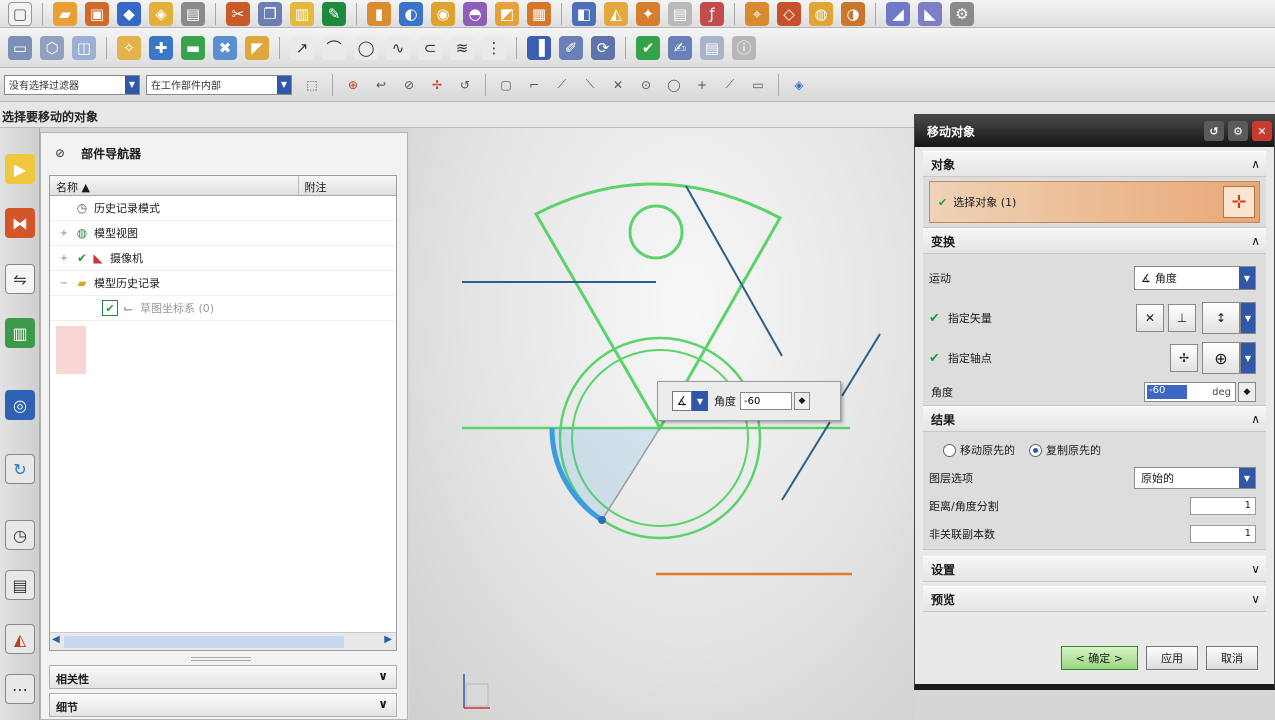  I want to click on snap-point-icon: +, so click(702, 85).